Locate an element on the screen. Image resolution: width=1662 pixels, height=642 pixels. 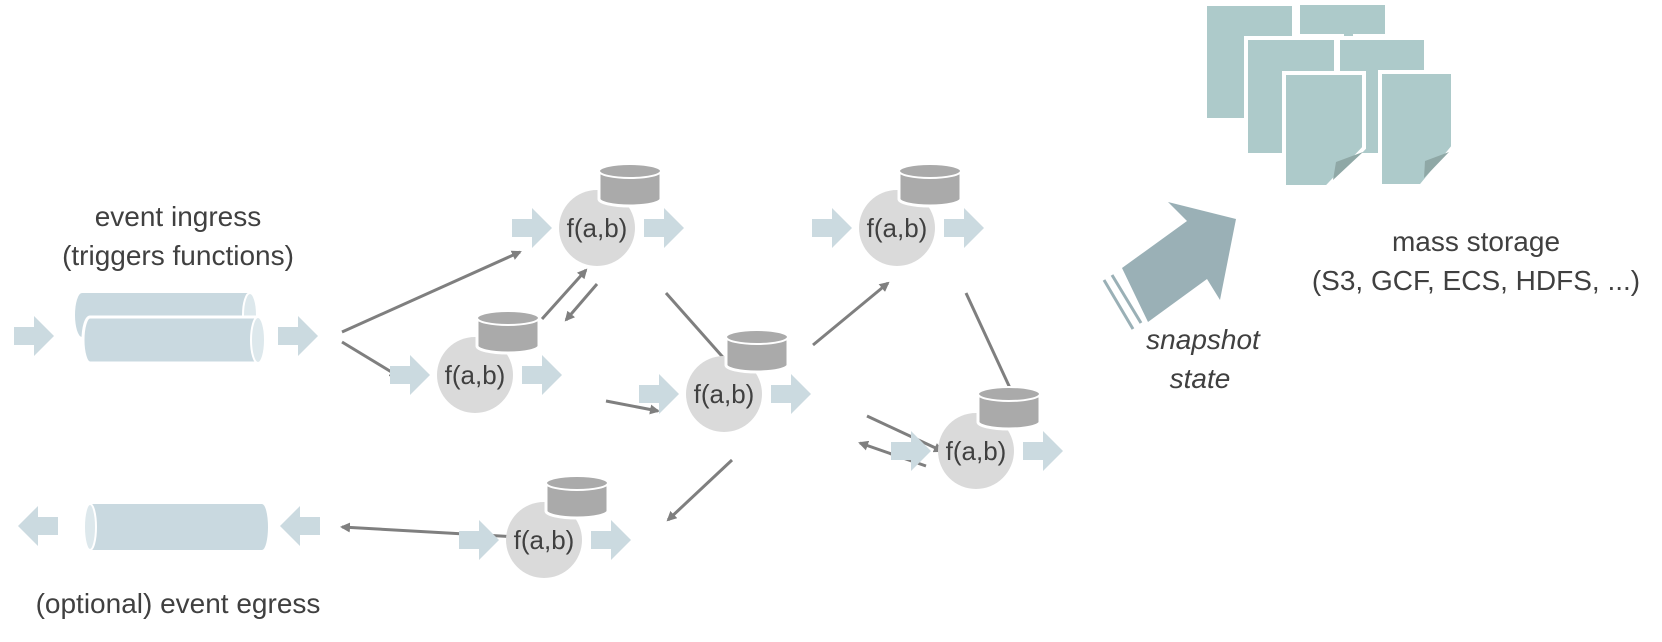
snapshot-arrow-icon is located at coordinates (1169, 266).